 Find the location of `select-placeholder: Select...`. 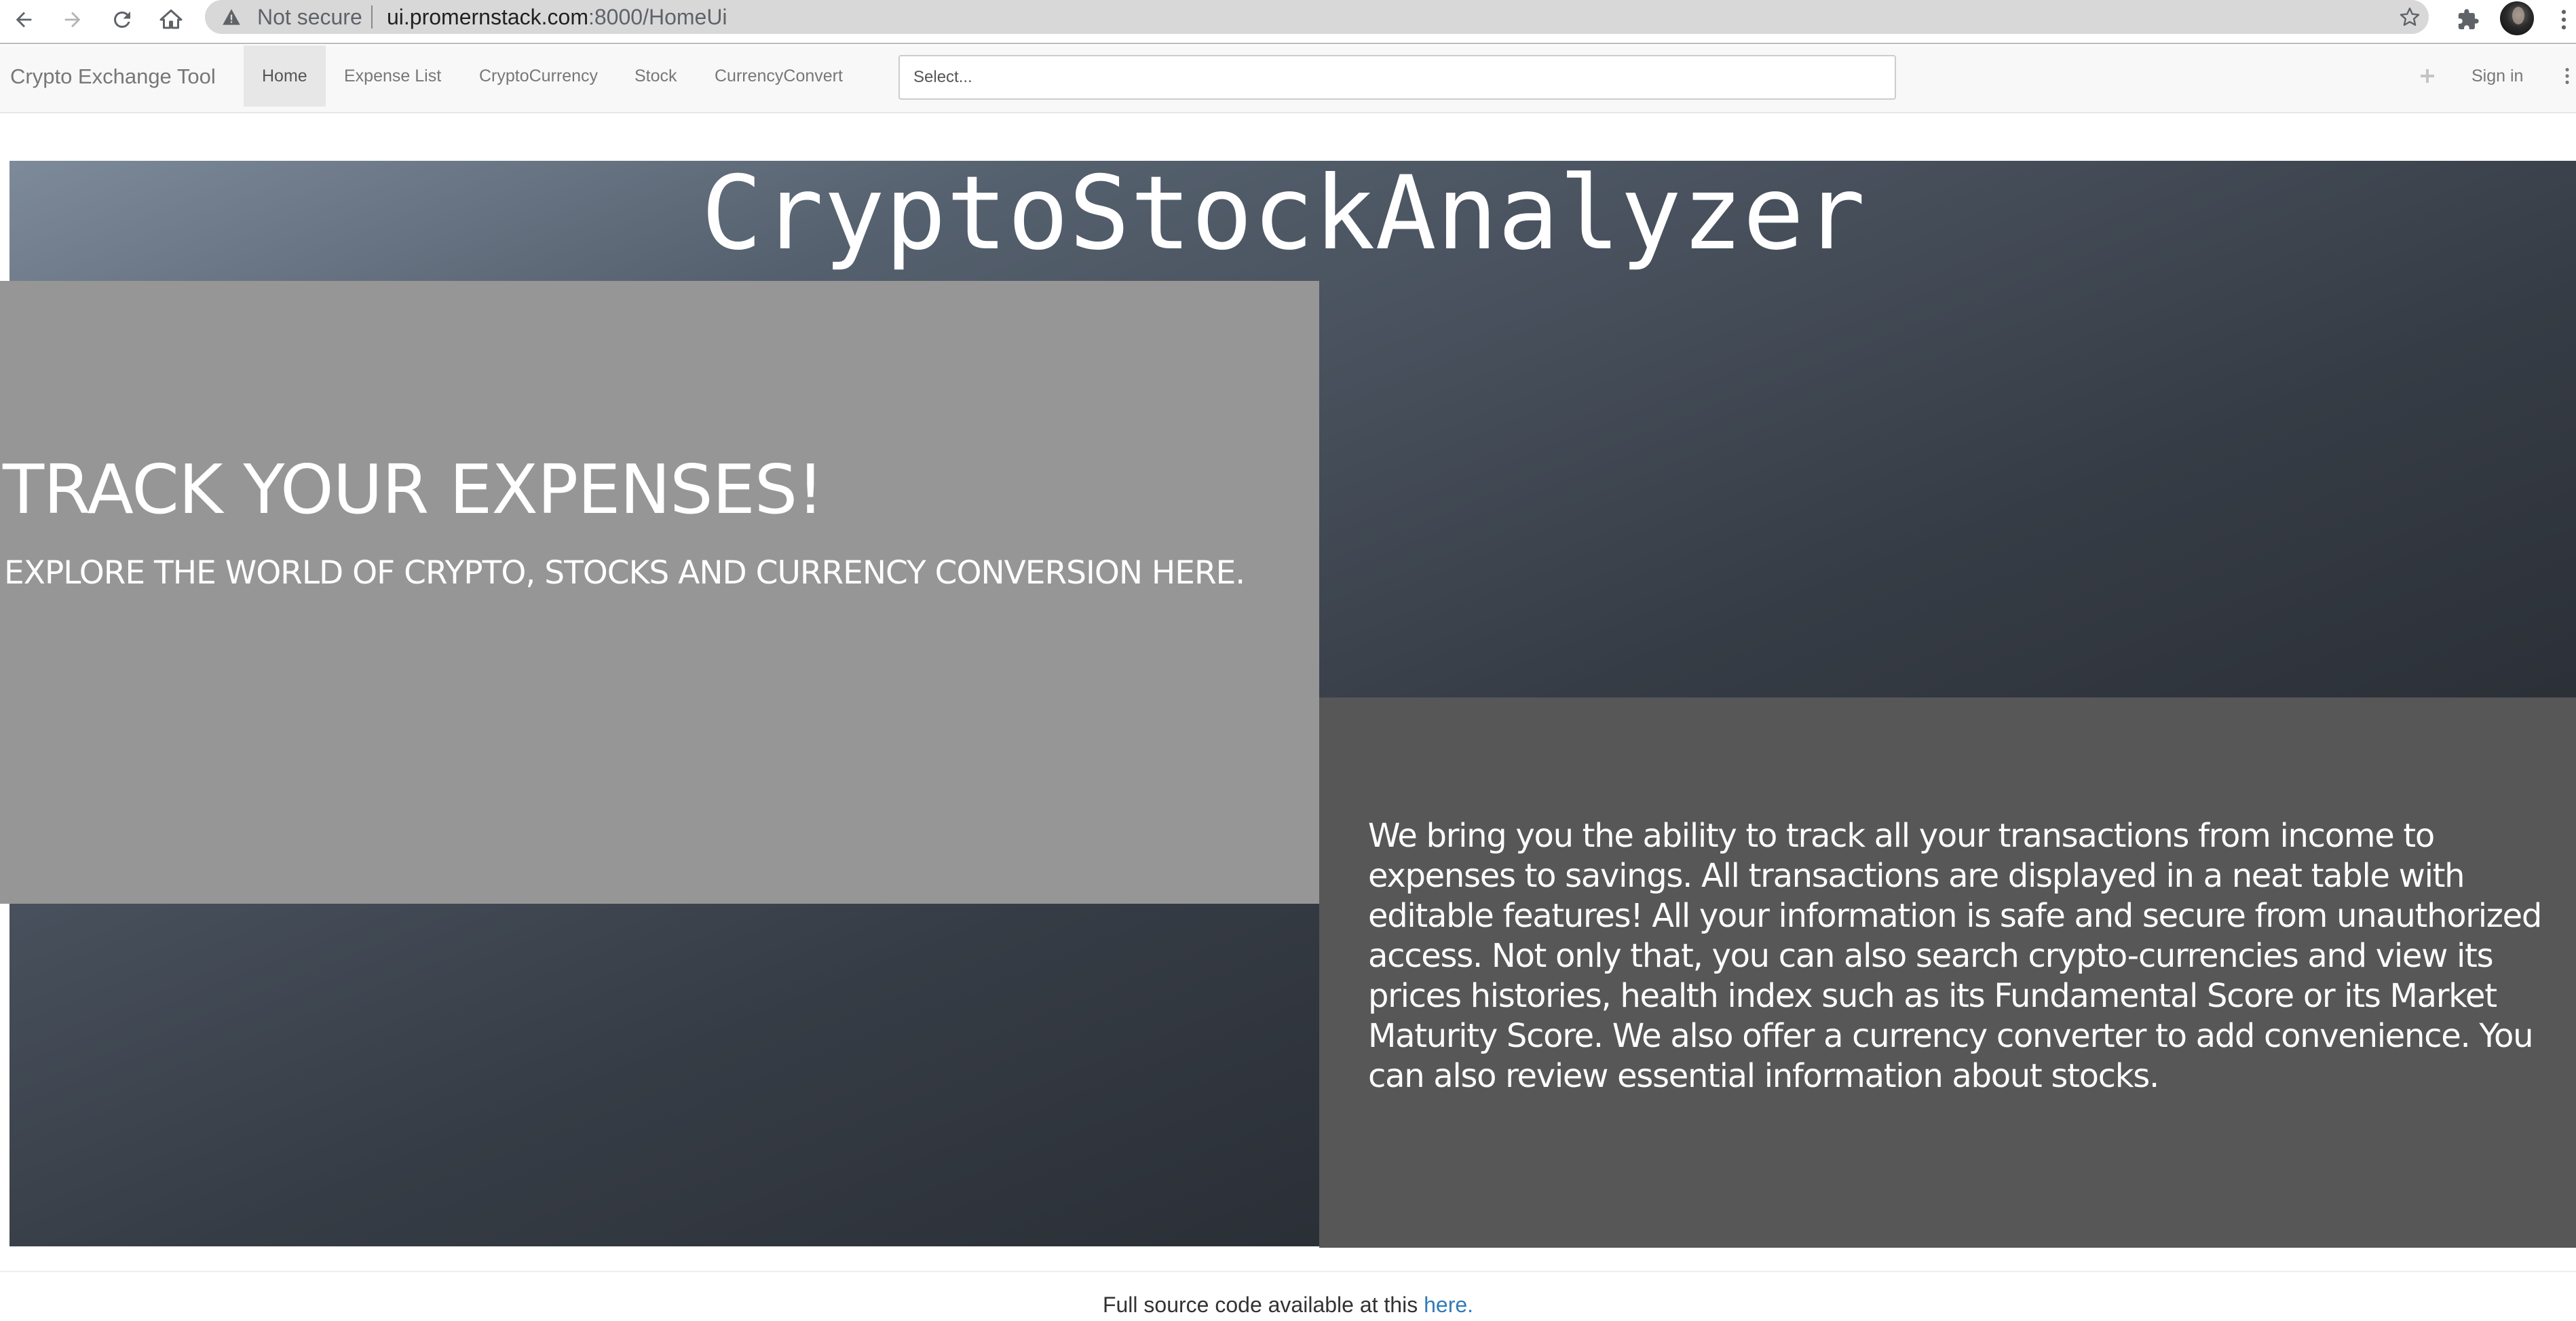

select-placeholder: Select... is located at coordinates (943, 77).